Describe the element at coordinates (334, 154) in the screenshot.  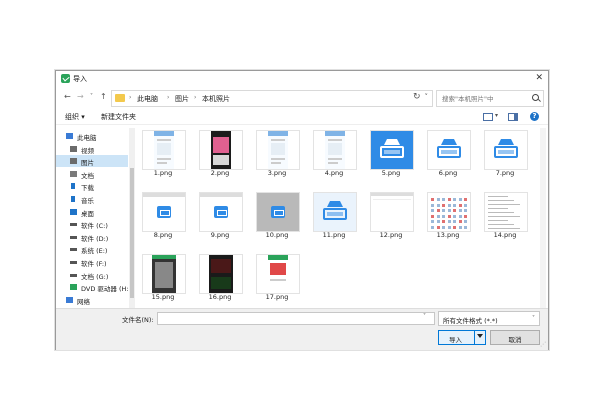
I see `file-item: 4.png` at that location.